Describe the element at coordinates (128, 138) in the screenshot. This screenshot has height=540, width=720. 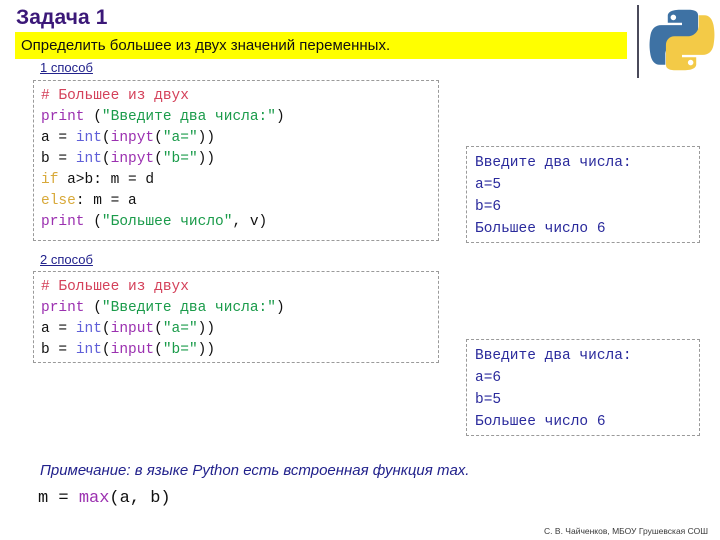
I see `code-line: a = int(inpyt("a="))` at that location.